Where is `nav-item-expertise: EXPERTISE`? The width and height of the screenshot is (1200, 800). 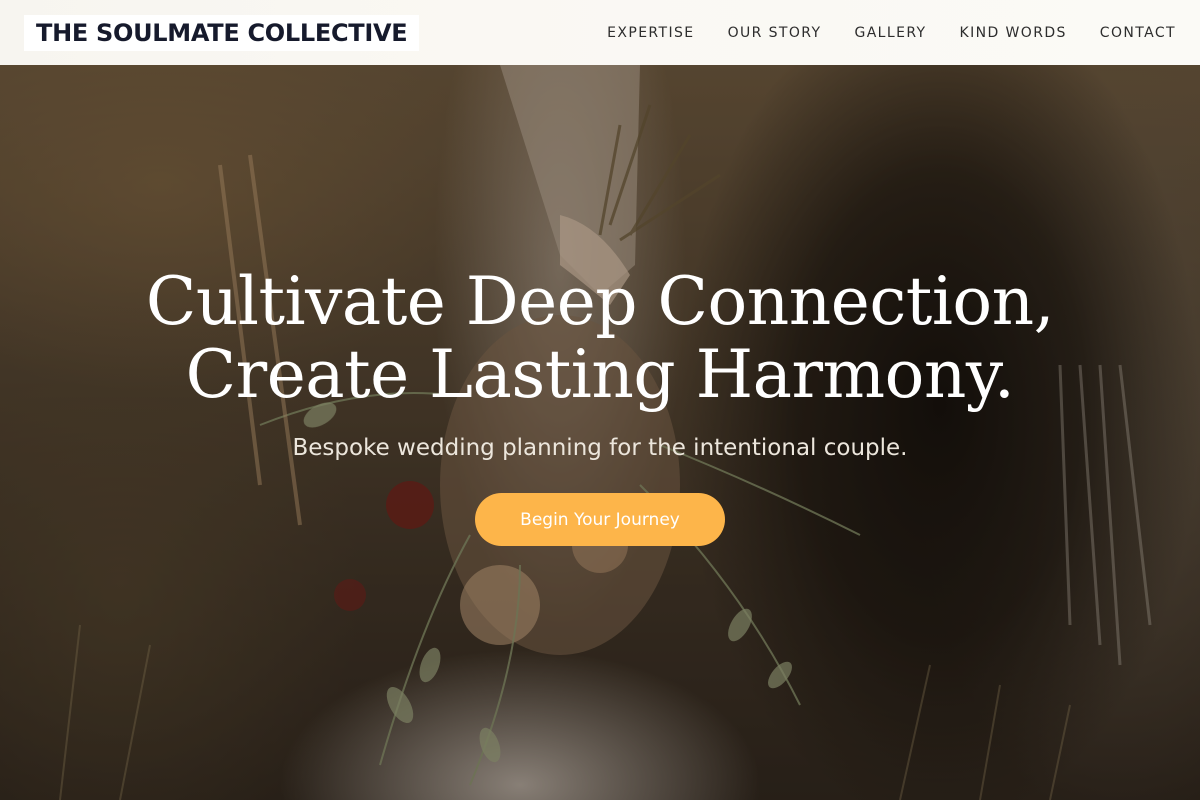 nav-item-expertise: EXPERTISE is located at coordinates (650, 33).